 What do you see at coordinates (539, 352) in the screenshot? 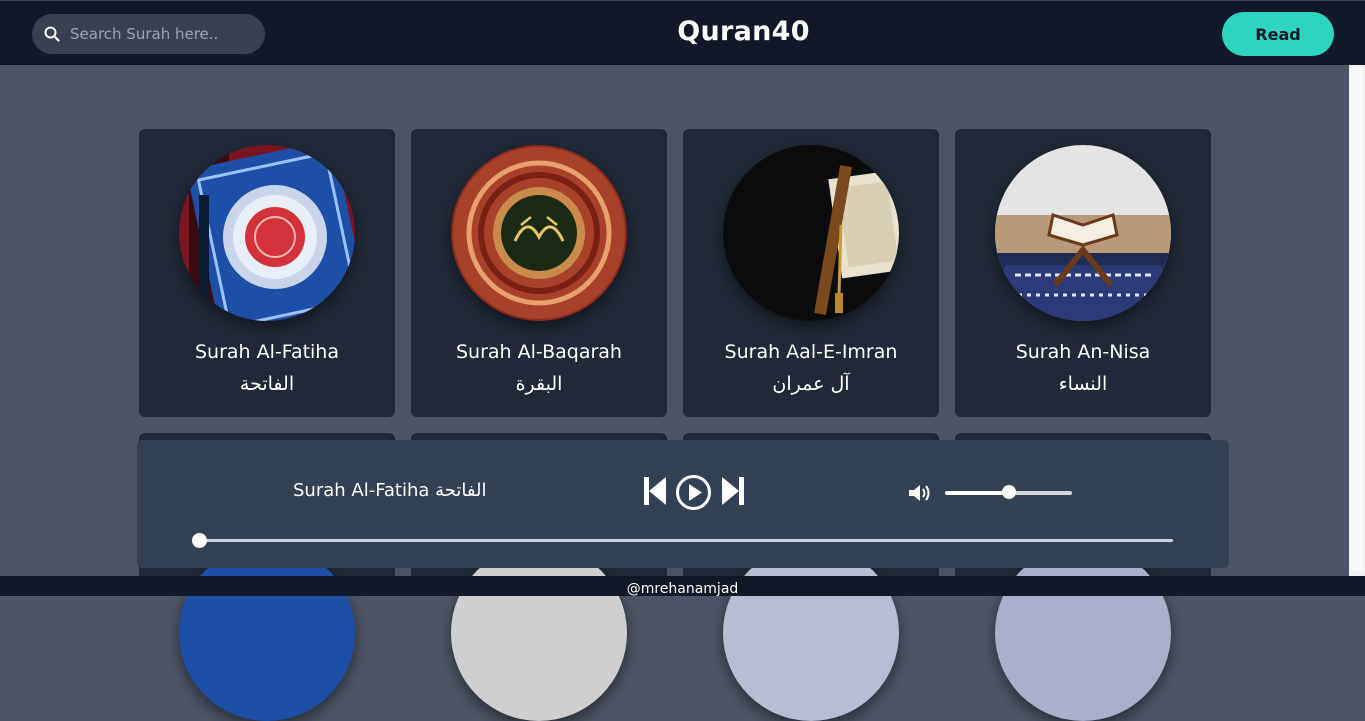
I see `surah-name: Surah Al-Baqarah` at bounding box center [539, 352].